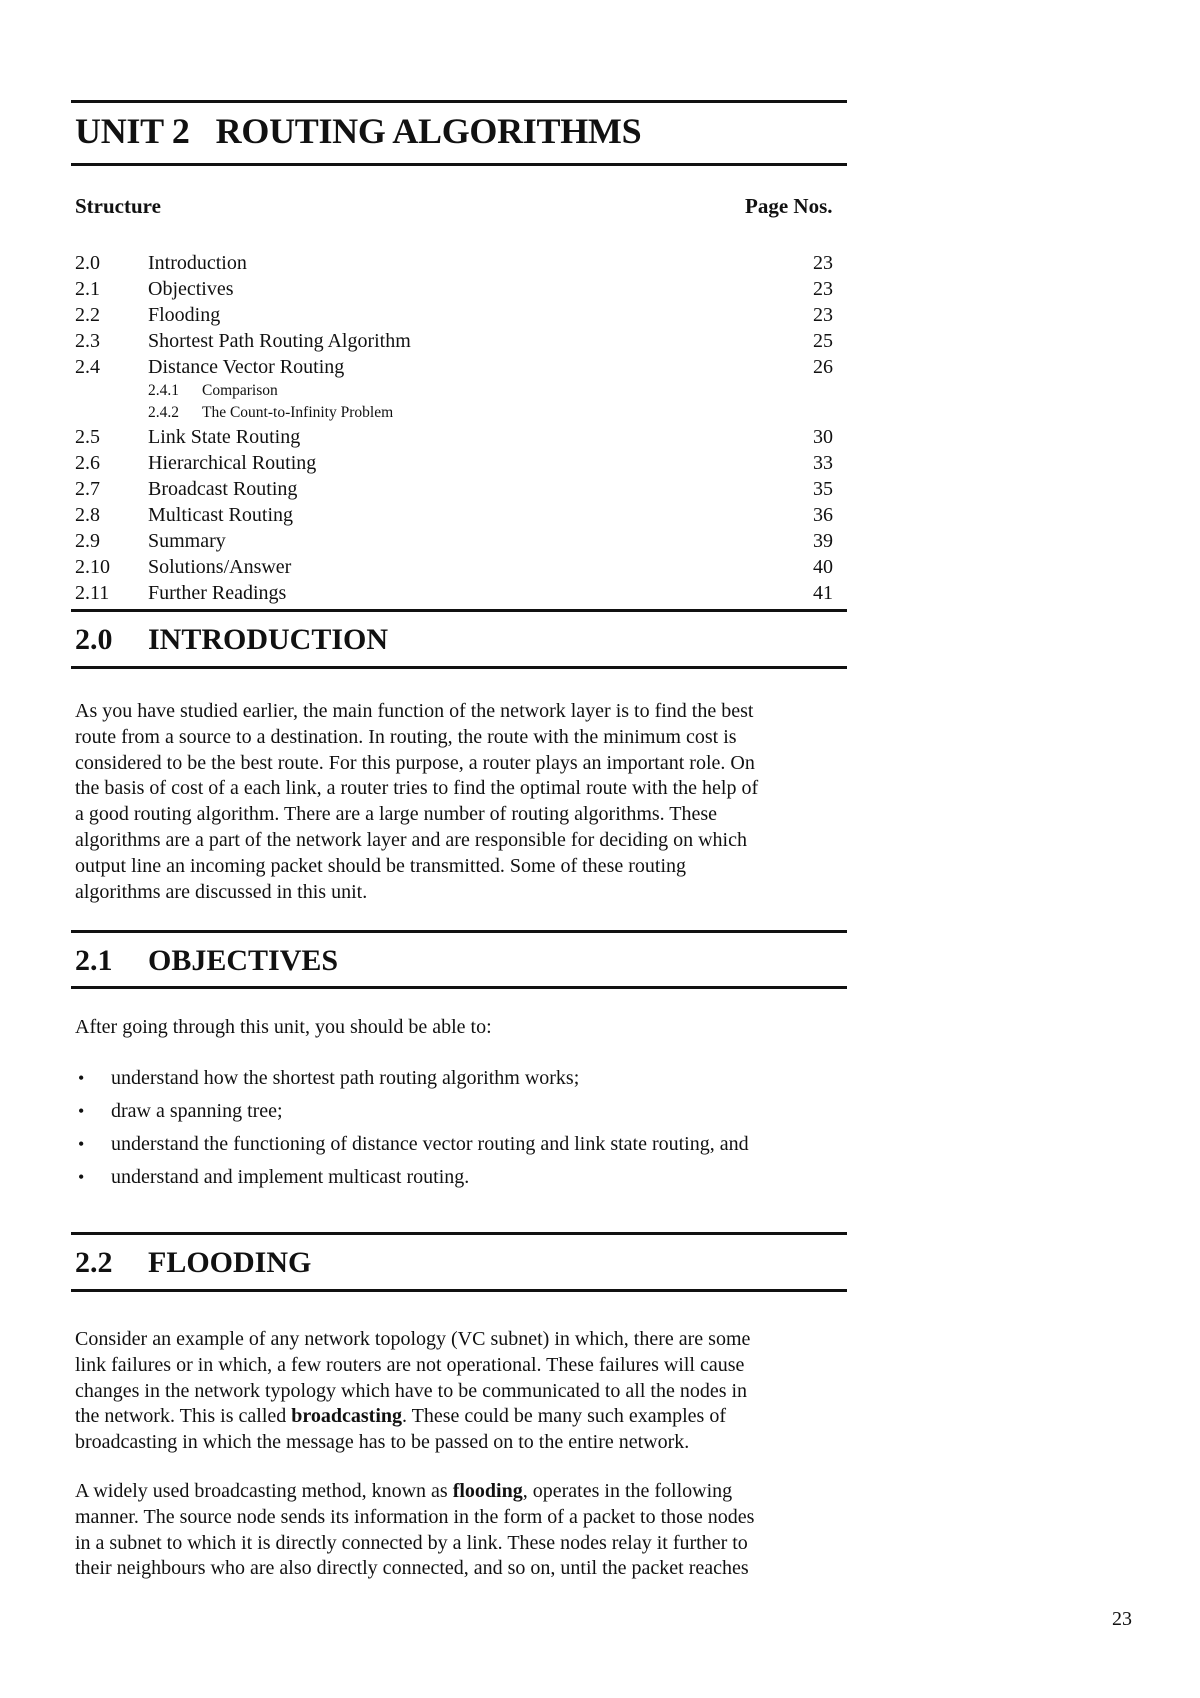  I want to click on toc-entry-number: 2.0, so click(87, 263).